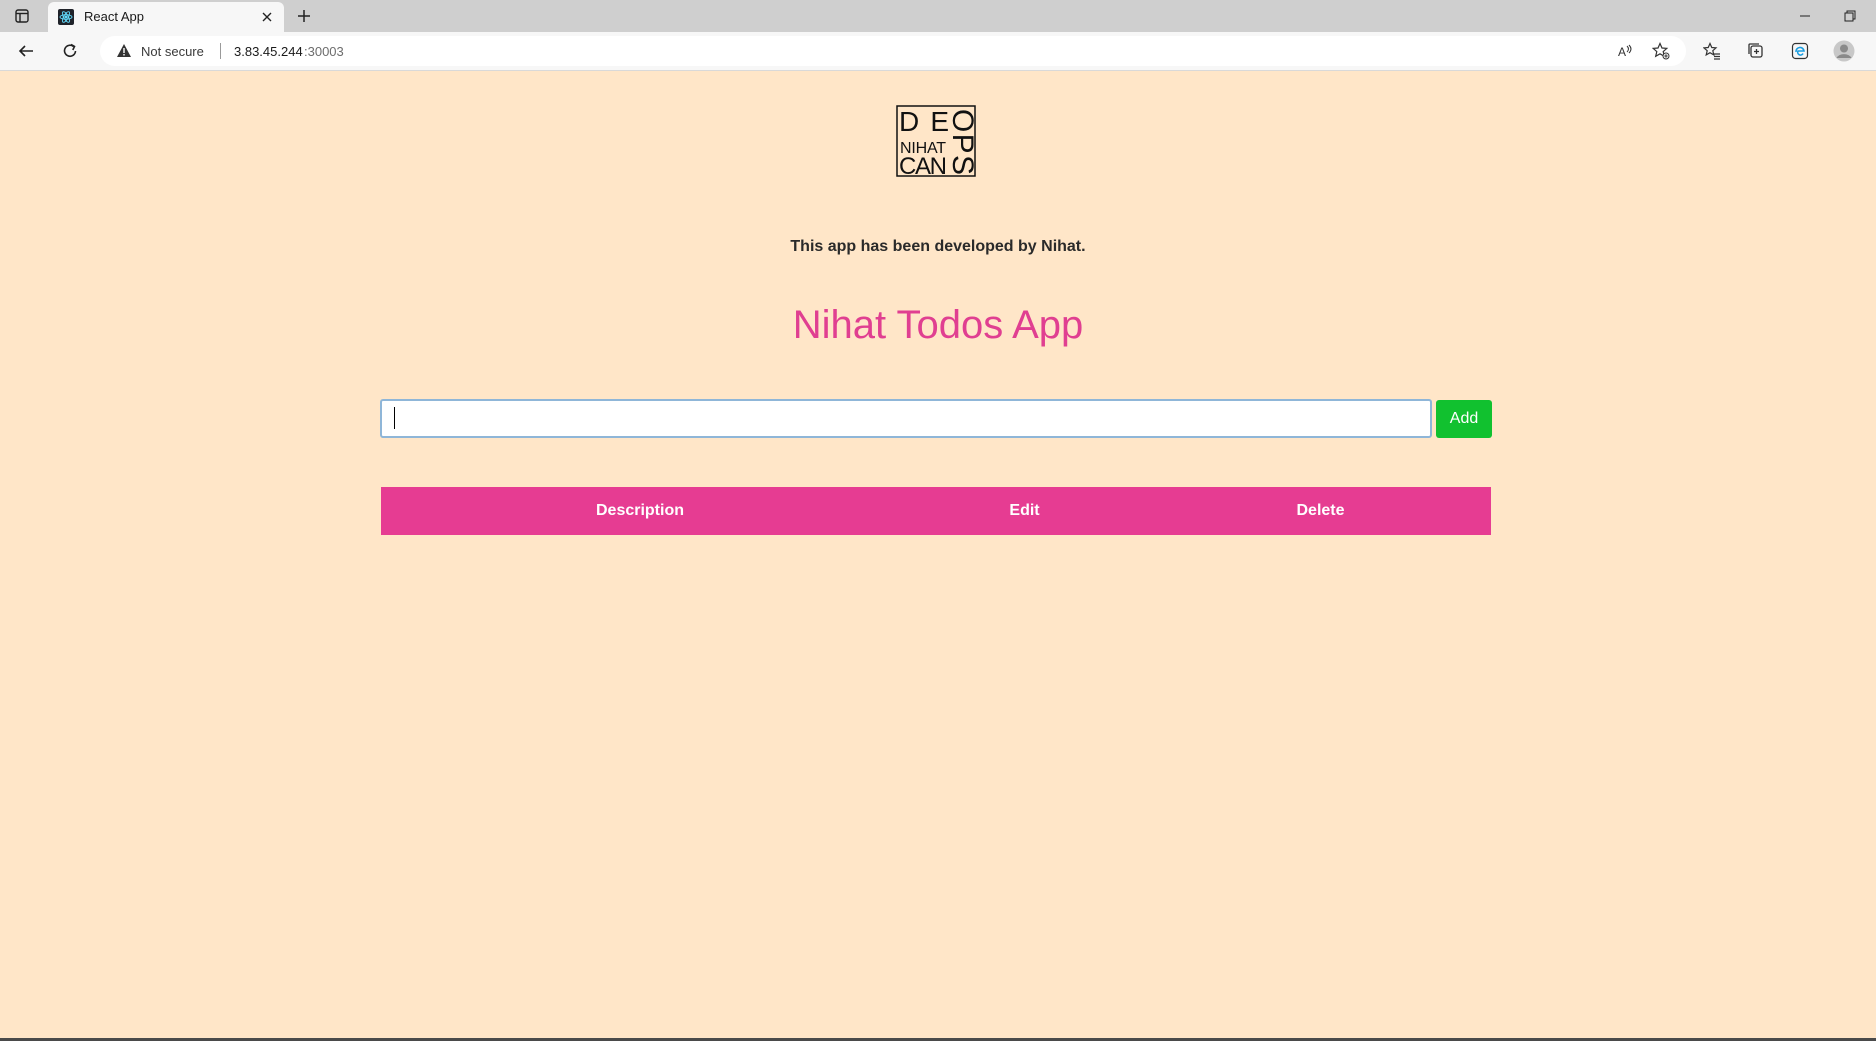  Describe the element at coordinates (66, 17) in the screenshot. I see `react-favicon-icon` at that location.